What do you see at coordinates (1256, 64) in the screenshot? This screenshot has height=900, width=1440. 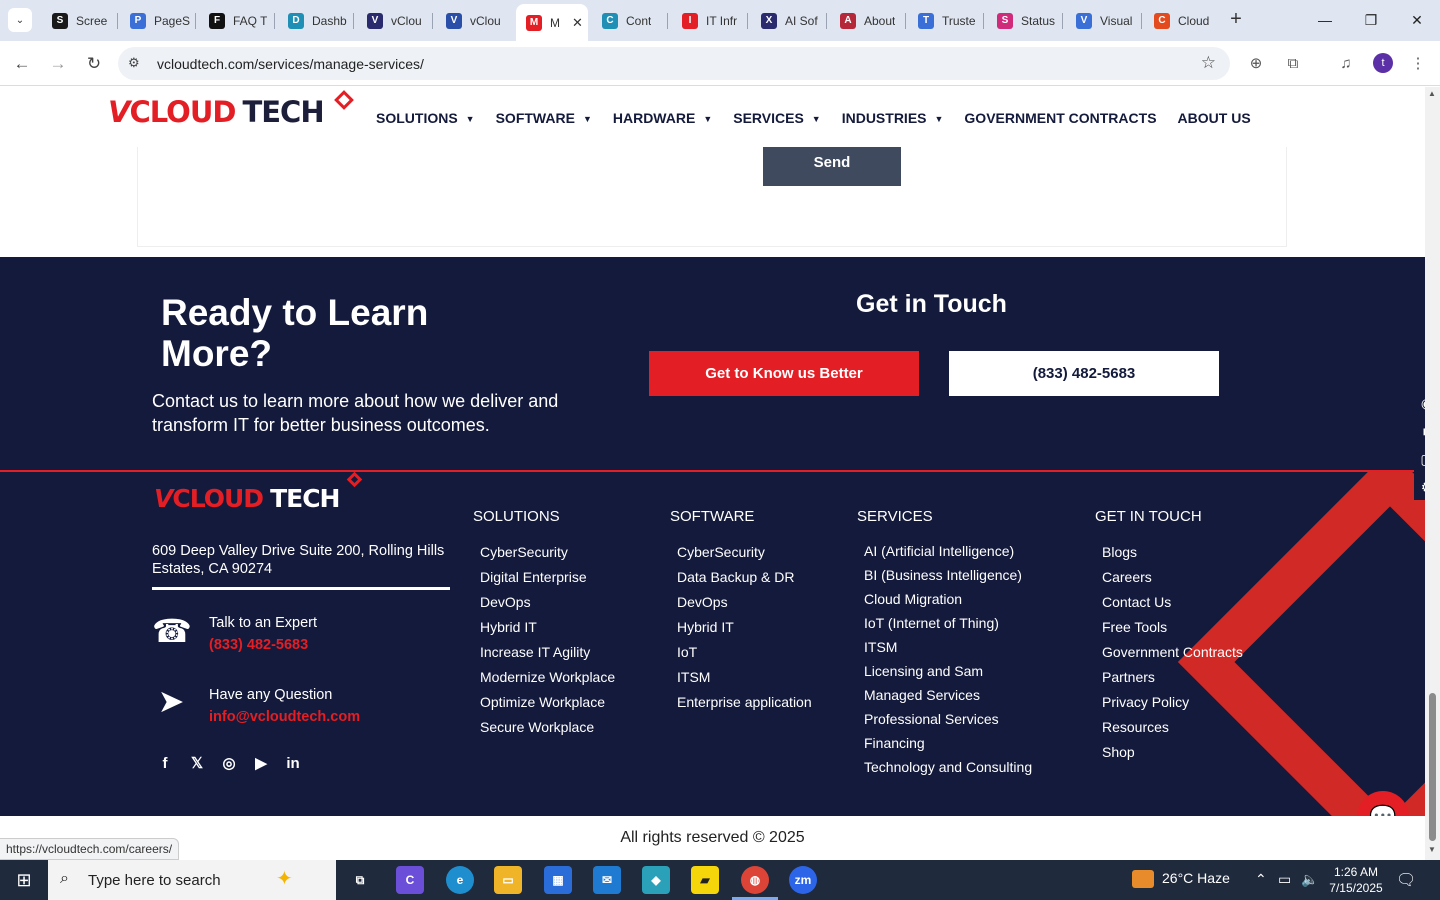 I see `translate-icon: ⊕` at bounding box center [1256, 64].